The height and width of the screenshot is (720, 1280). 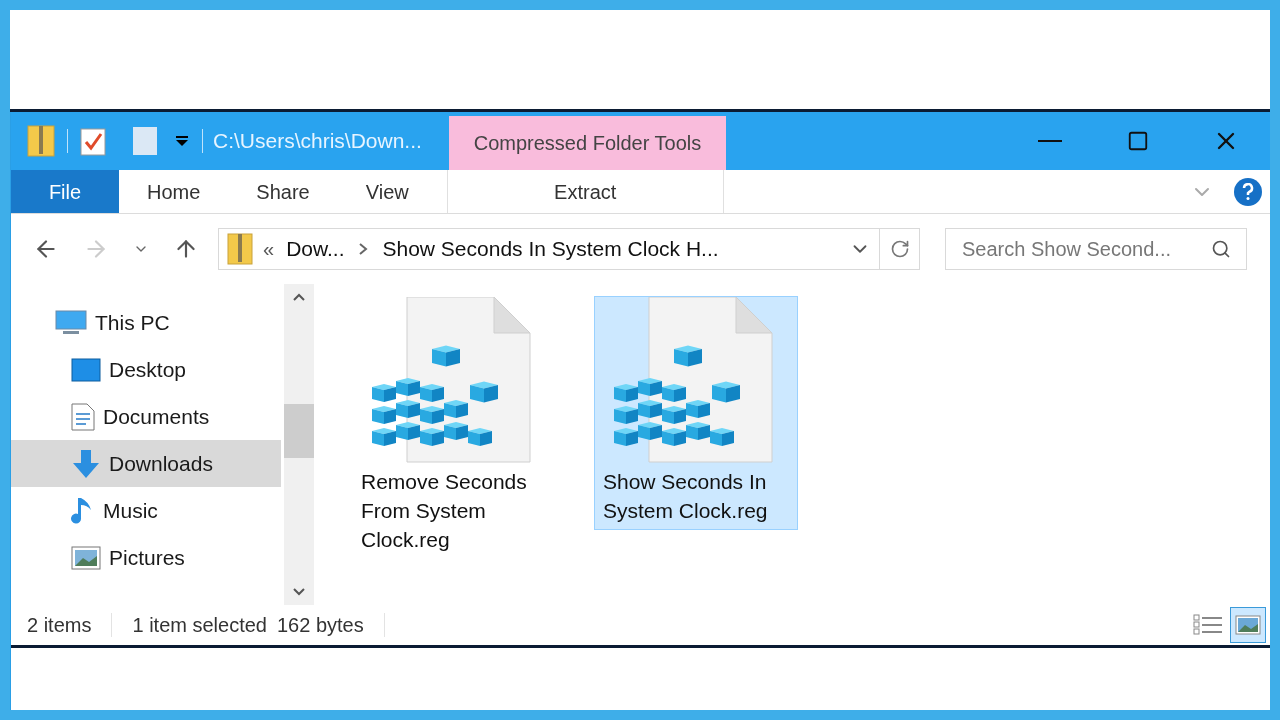 I want to click on nav-item: Downloads, so click(x=146, y=463).